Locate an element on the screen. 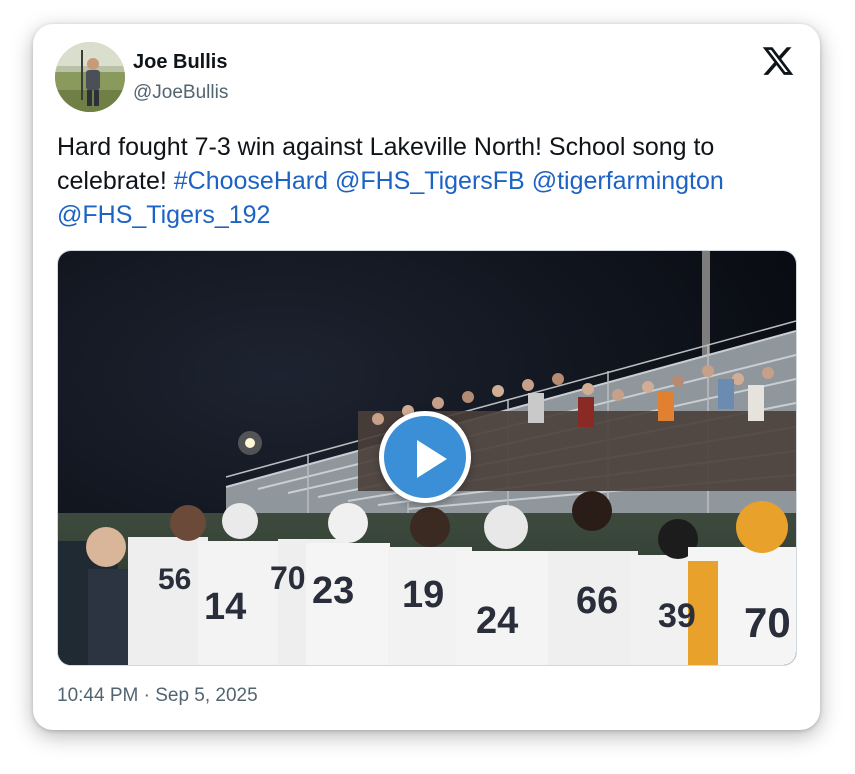 This screenshot has height=774, width=855. avatar is located at coordinates (90, 77).